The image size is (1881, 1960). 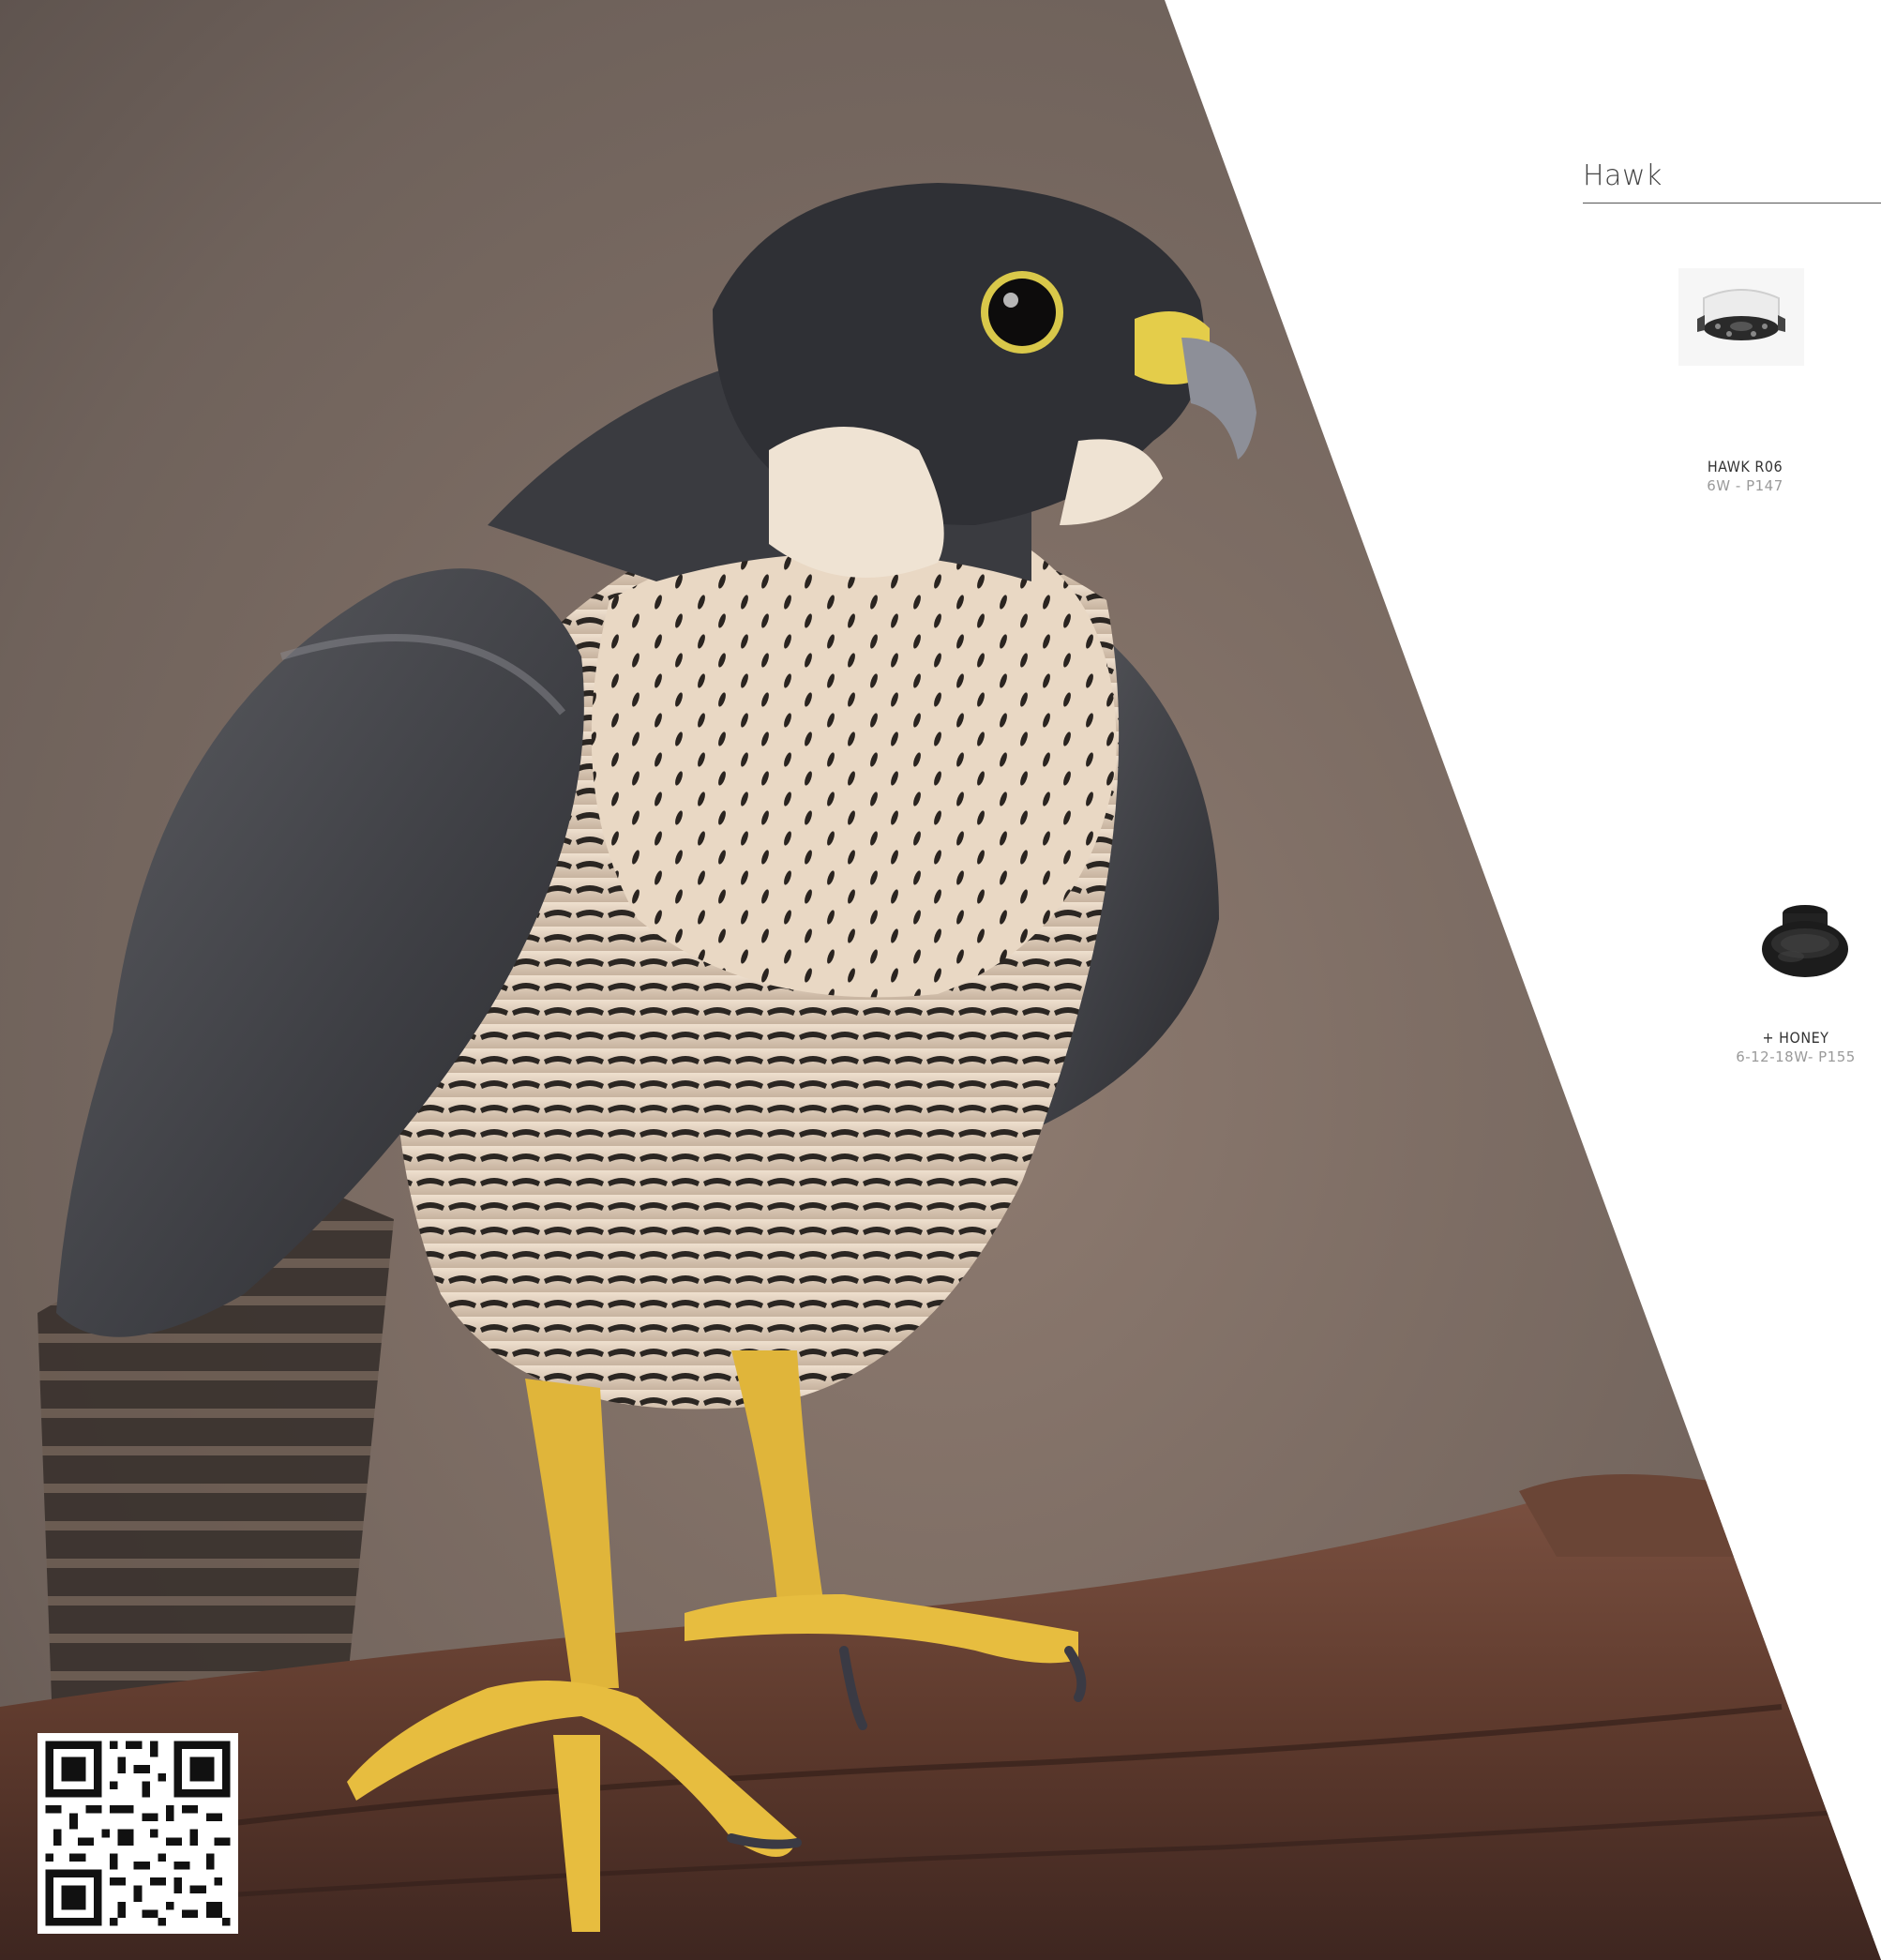 What do you see at coordinates (1745, 466) in the screenshot?
I see `product-name: HAWK R06` at bounding box center [1745, 466].